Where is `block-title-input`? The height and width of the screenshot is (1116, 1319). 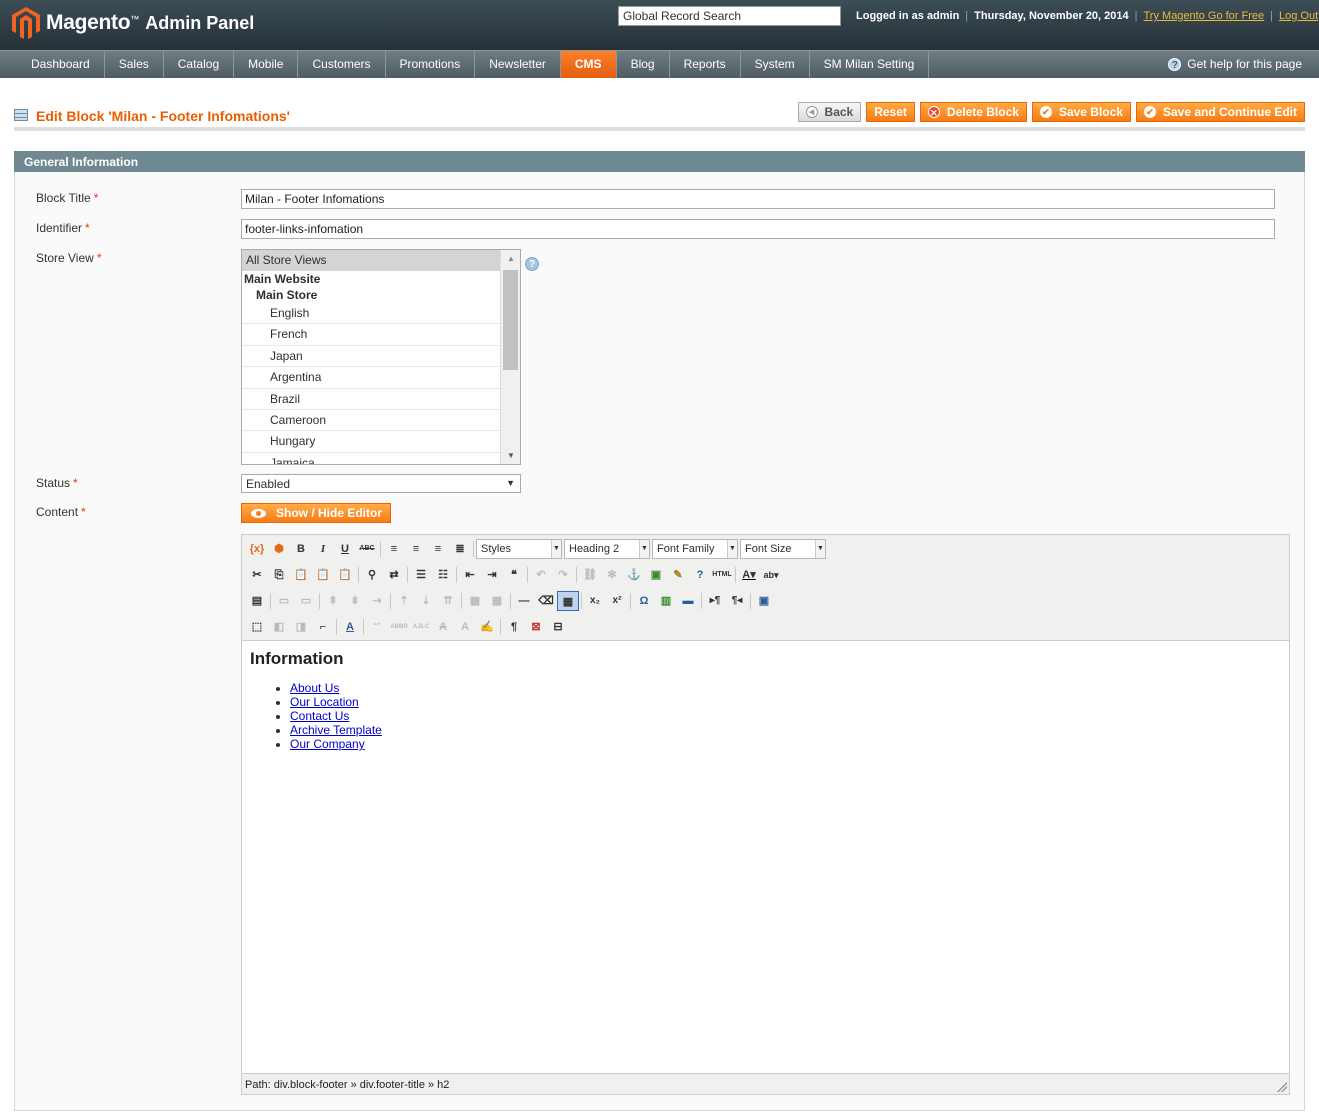 block-title-input is located at coordinates (758, 199).